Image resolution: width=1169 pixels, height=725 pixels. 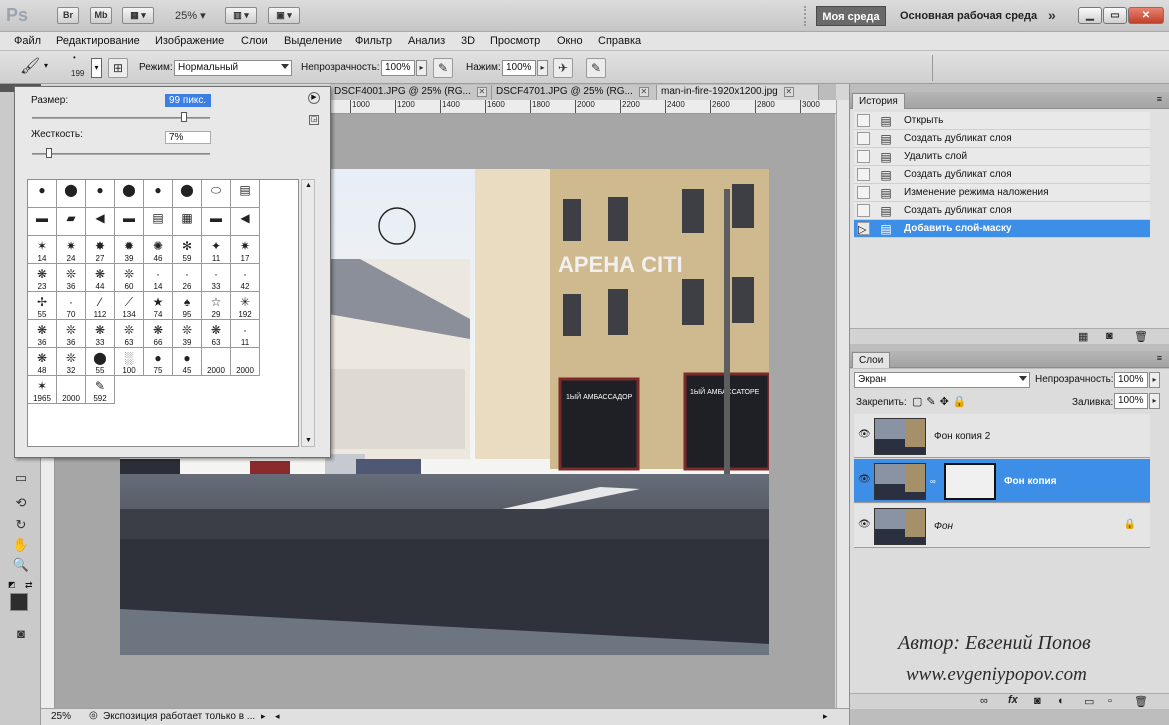 What do you see at coordinates (158, 278) in the screenshot?
I see `brush-preset: · 14` at bounding box center [158, 278].